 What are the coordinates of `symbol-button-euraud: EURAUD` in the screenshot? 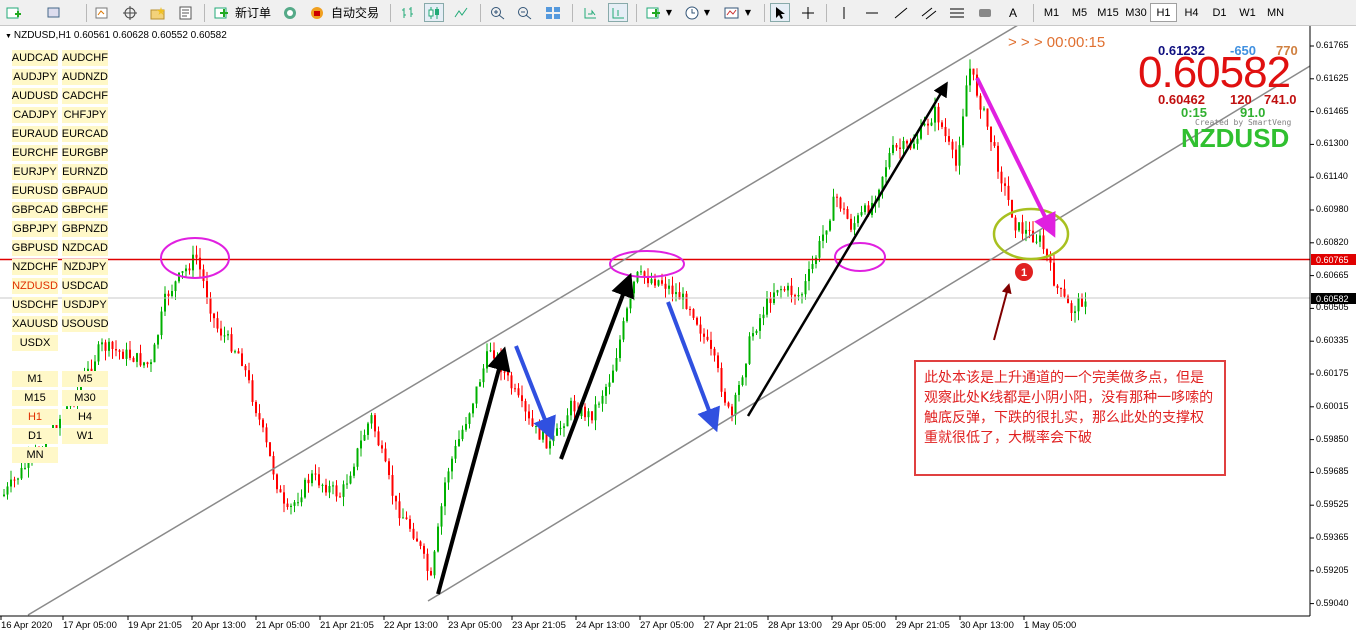 It's located at (35, 134).